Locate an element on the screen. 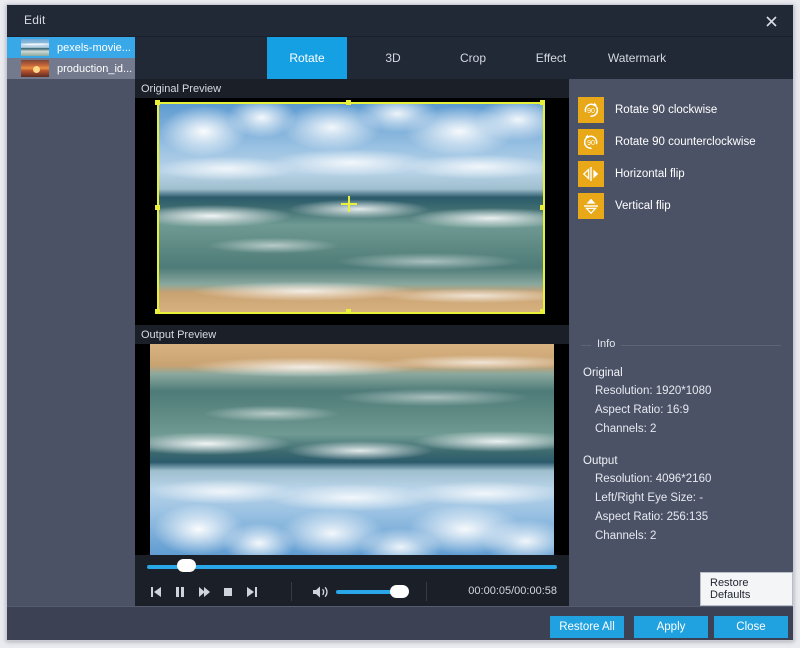  transport-bar: 00:00:05/00:00:58 is located at coordinates (352, 580).